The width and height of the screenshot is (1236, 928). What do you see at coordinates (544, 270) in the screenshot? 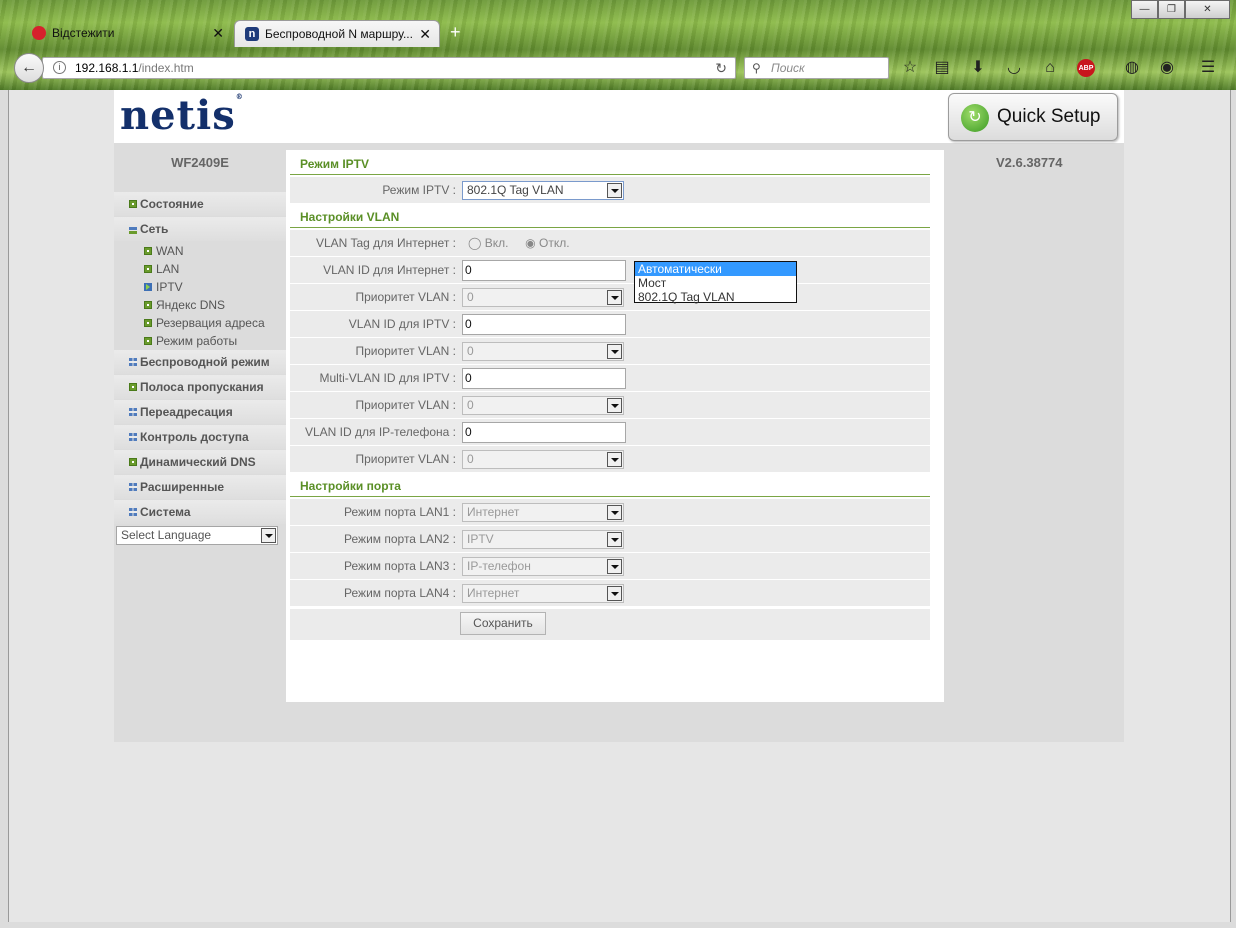
I see `vlan-id-internet-input: 0` at bounding box center [544, 270].